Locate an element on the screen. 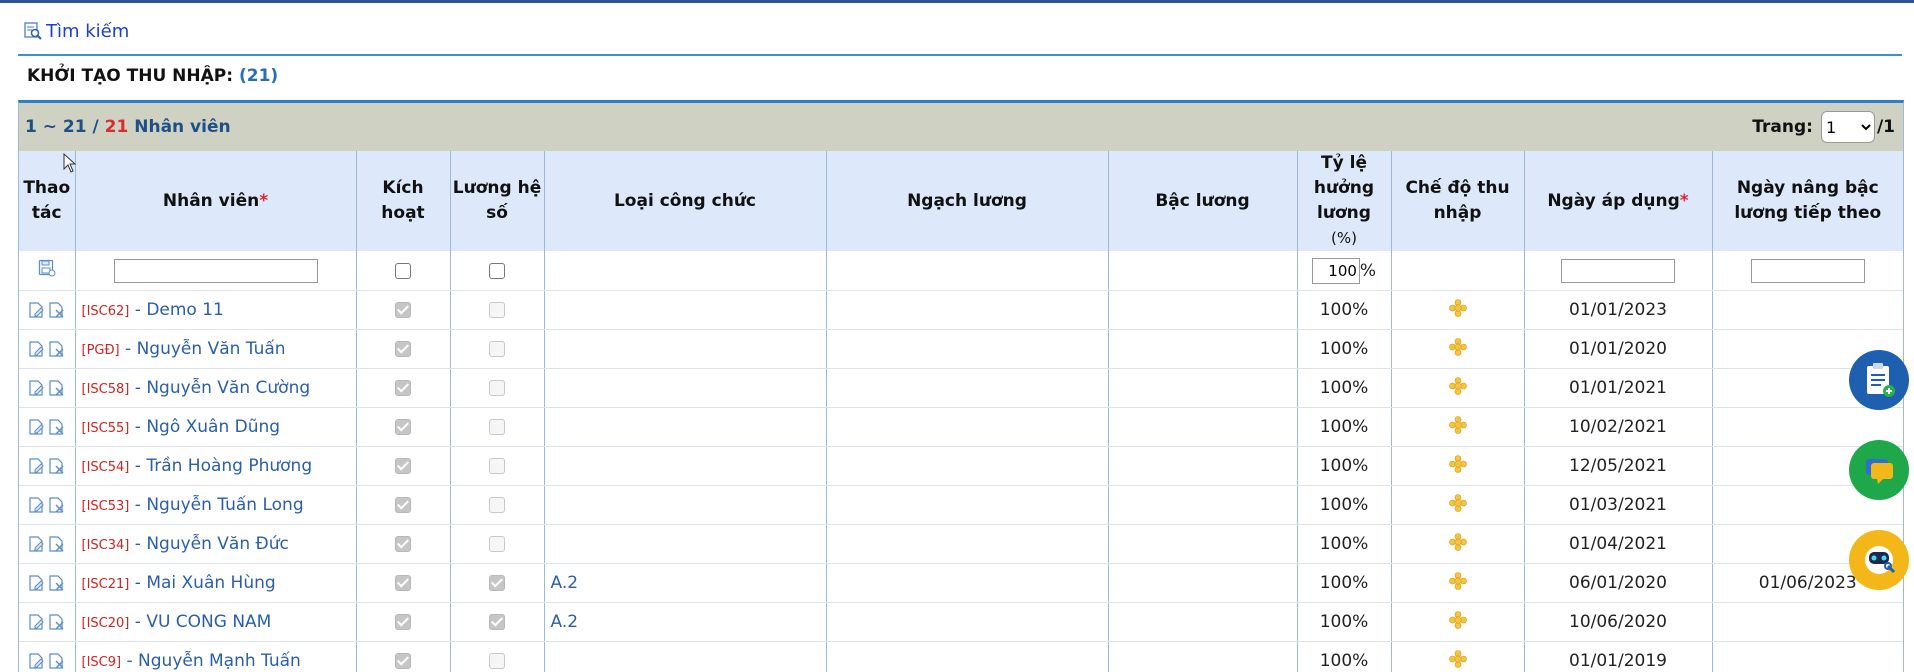 This screenshot has height=672, width=1914. employee-cell: [ISC58] - Nguyễn Văn Cường is located at coordinates (215, 388).